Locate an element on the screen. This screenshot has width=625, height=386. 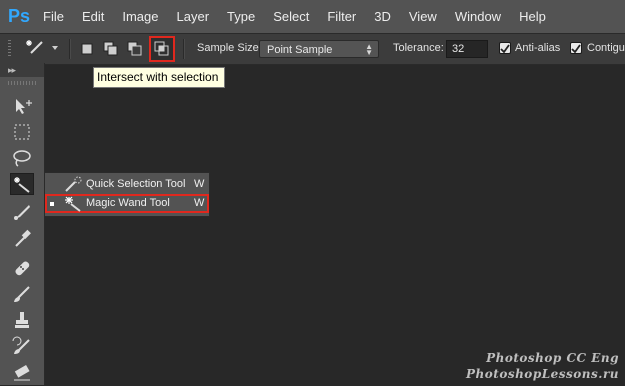
select-arrows-icon: ▲ ▼ is located at coordinates (369, 49).